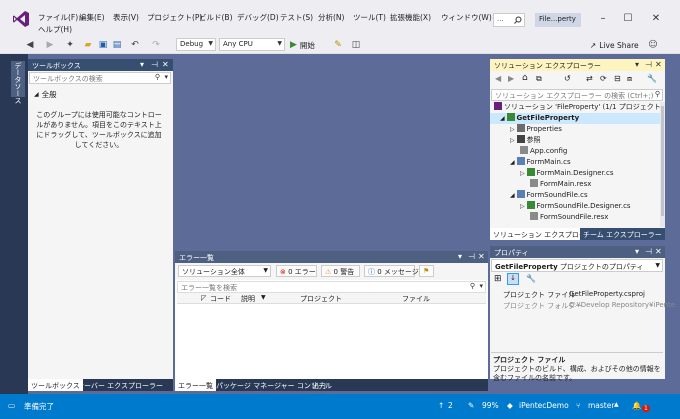 The image size is (680, 419). What do you see at coordinates (70, 45) in the screenshot?
I see `new-project-icon: ✦` at bounding box center [70, 45].